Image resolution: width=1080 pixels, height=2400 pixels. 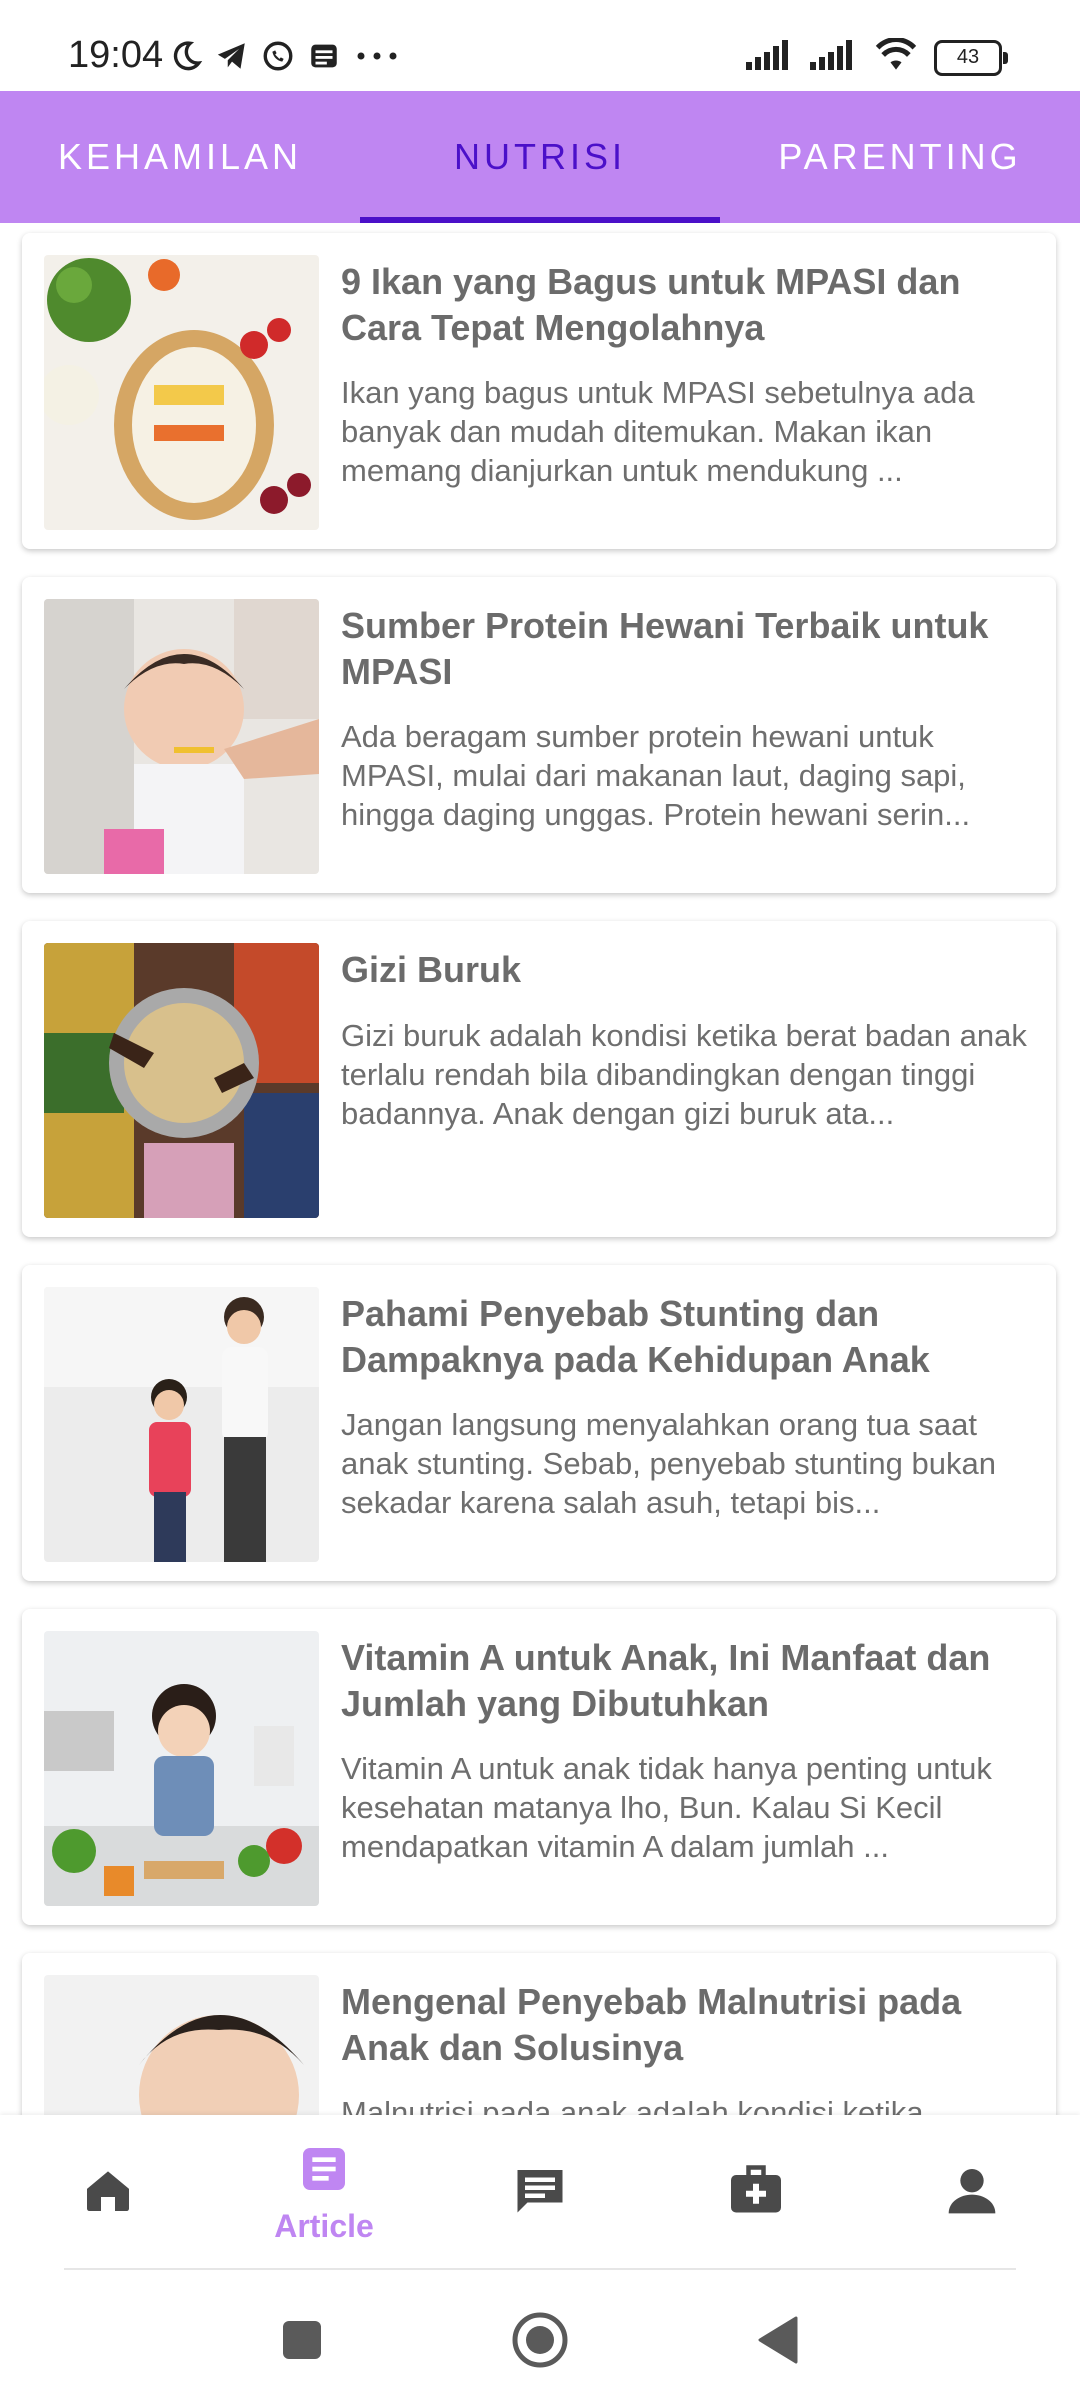 What do you see at coordinates (232, 56) in the screenshot?
I see `telegram-icon` at bounding box center [232, 56].